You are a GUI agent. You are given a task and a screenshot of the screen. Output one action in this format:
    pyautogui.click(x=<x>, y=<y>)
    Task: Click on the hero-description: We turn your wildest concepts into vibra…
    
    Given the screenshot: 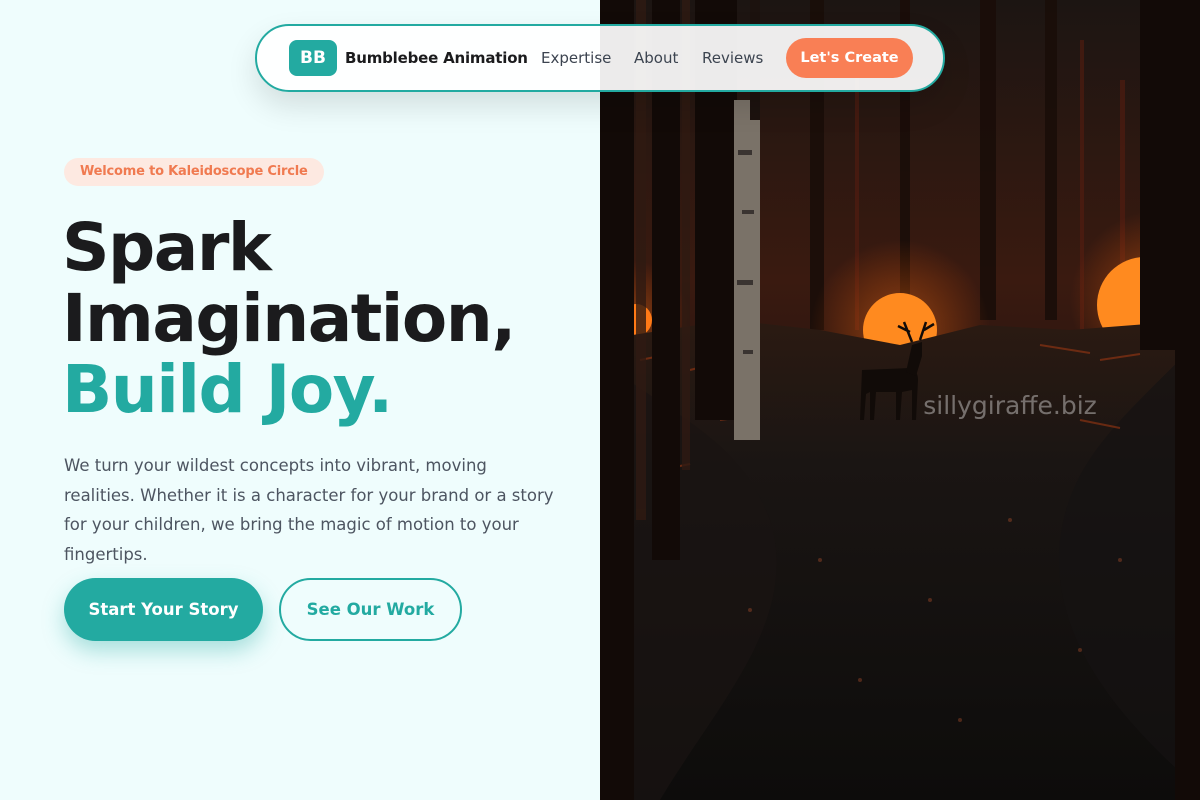 What is the action you would take?
    pyautogui.click(x=309, y=510)
    